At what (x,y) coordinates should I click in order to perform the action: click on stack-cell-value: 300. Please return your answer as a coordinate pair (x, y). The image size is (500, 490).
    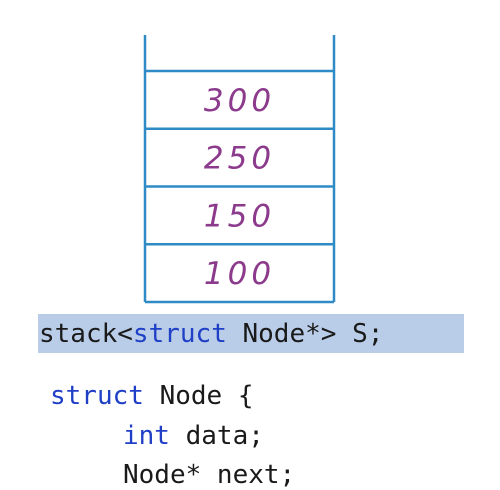
    Looking at the image, I should click on (239, 101).